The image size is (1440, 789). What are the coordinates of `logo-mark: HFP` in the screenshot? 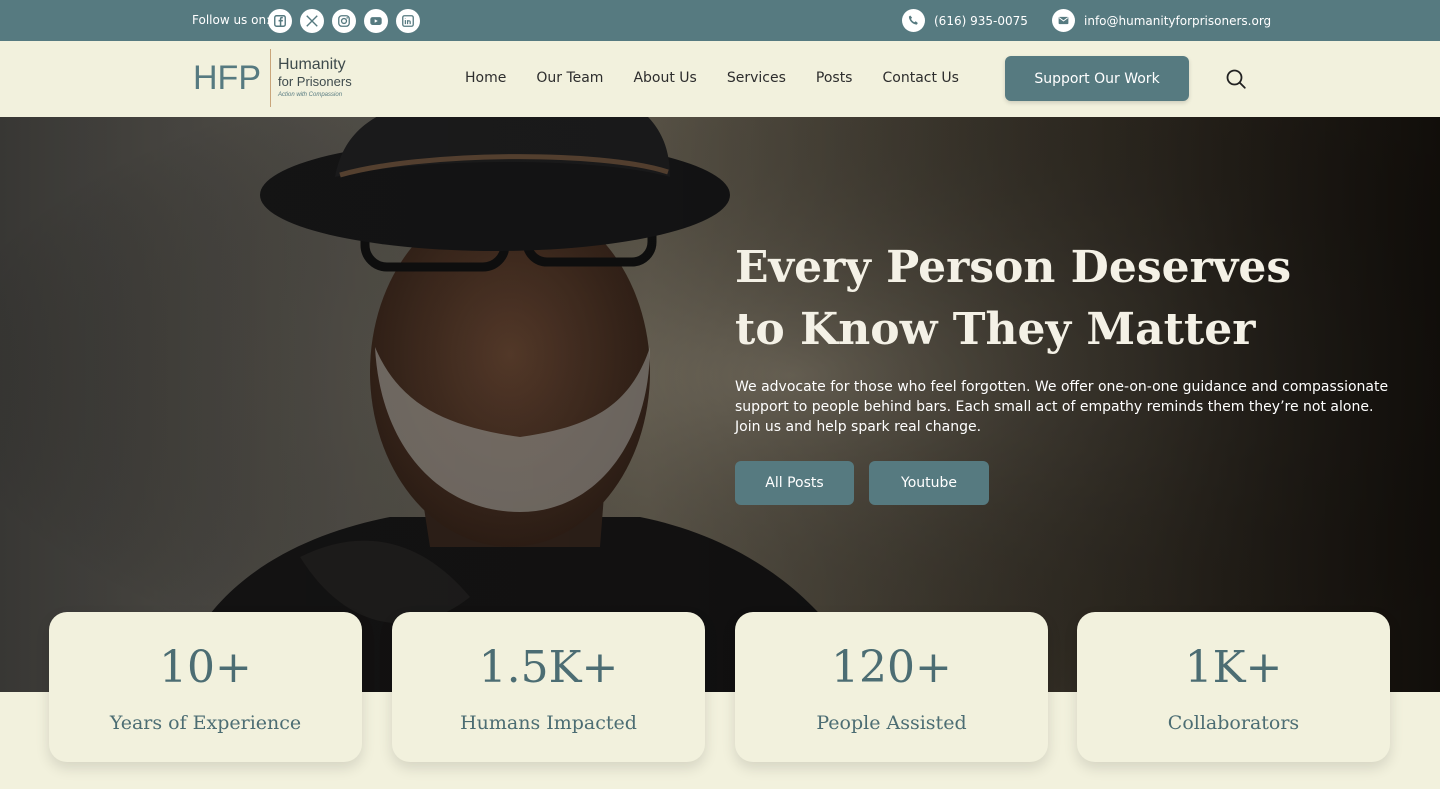 It's located at (227, 77).